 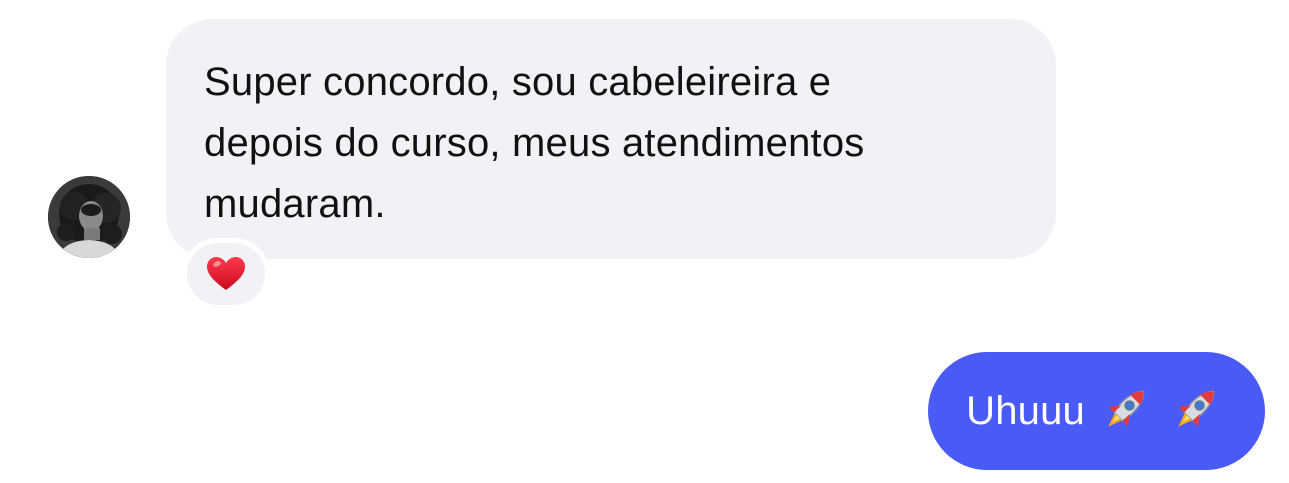 I want to click on outgoing-message-bubble: Uhuuu, so click(x=1096, y=411).